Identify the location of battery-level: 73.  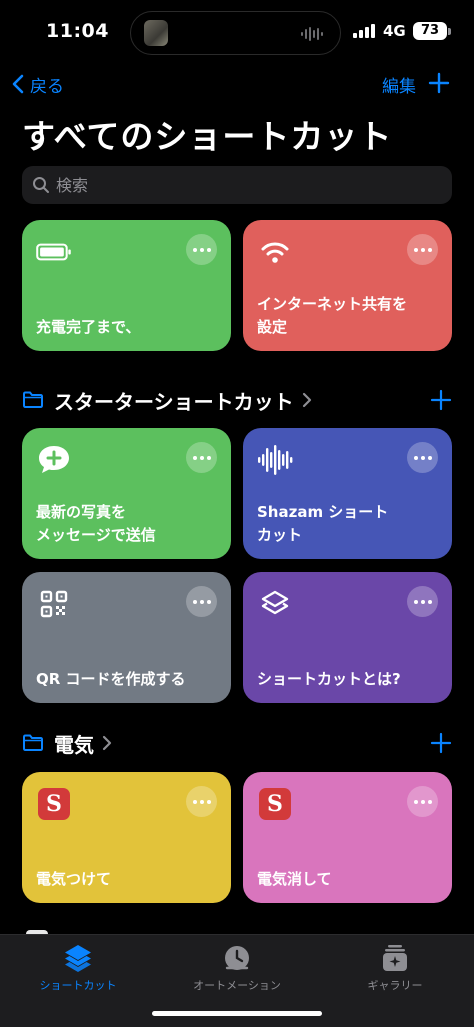
(430, 30).